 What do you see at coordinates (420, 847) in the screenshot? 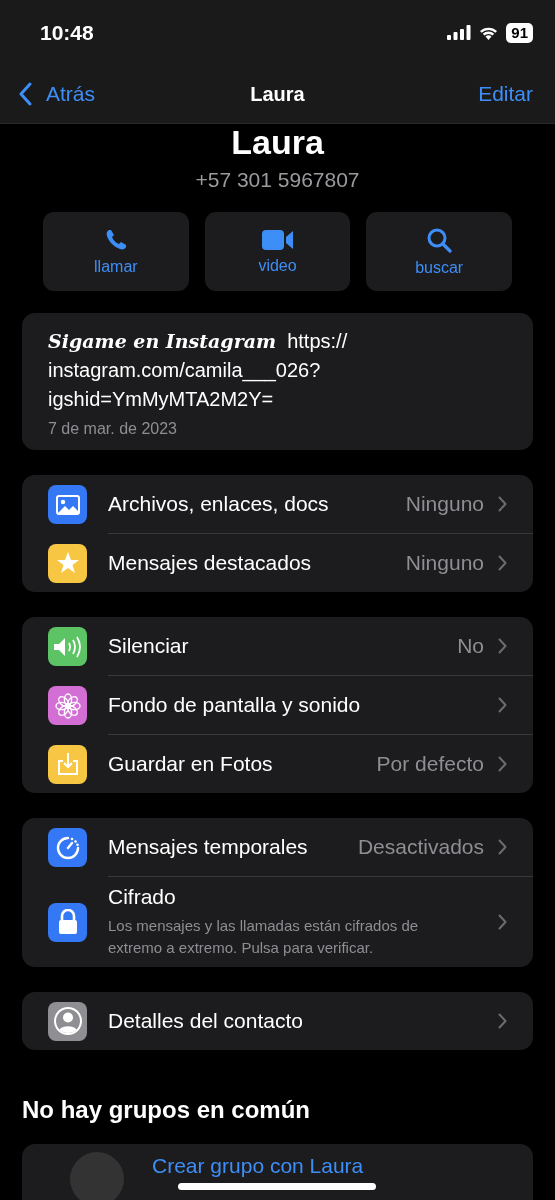
I see `row-value: Desactivados` at bounding box center [420, 847].